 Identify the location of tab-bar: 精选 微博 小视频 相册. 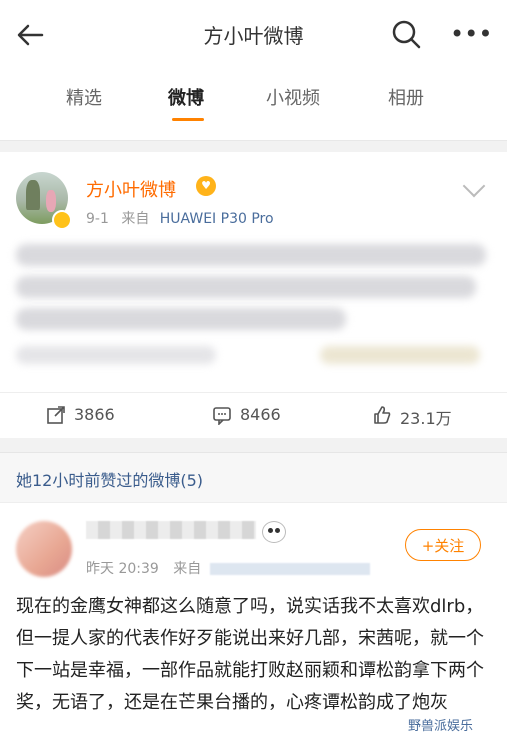
(253, 96).